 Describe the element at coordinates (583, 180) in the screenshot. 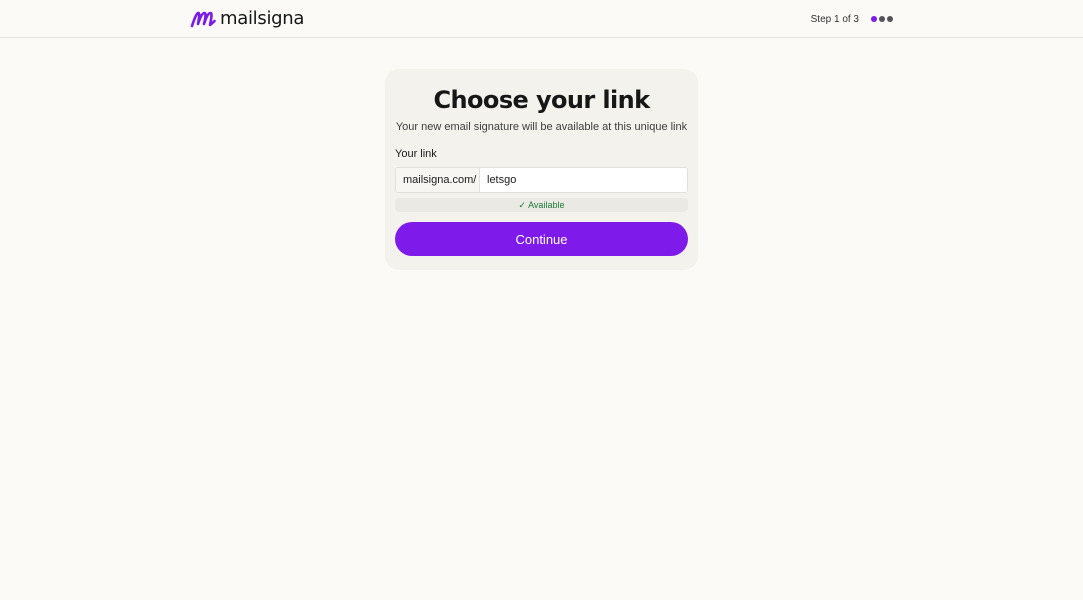

I see `link-slug-input` at that location.